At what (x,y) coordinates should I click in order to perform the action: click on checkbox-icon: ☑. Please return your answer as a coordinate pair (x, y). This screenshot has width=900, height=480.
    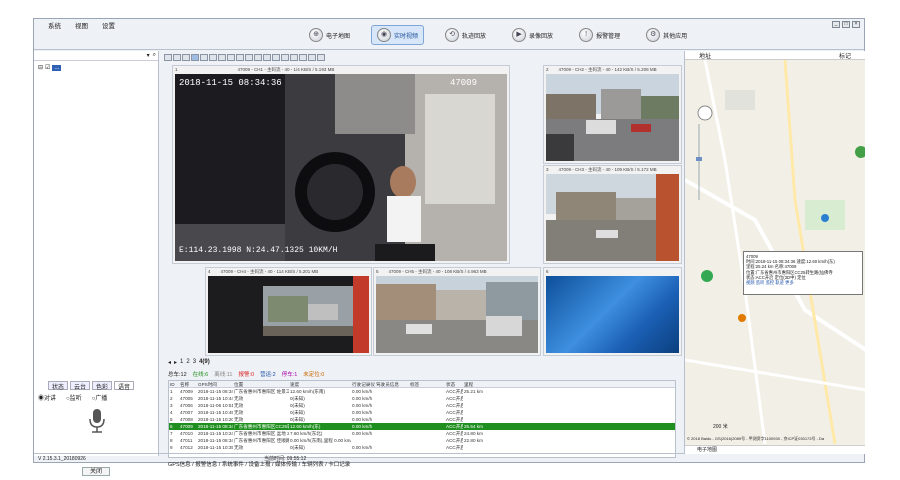
    Looking at the image, I should click on (47, 67).